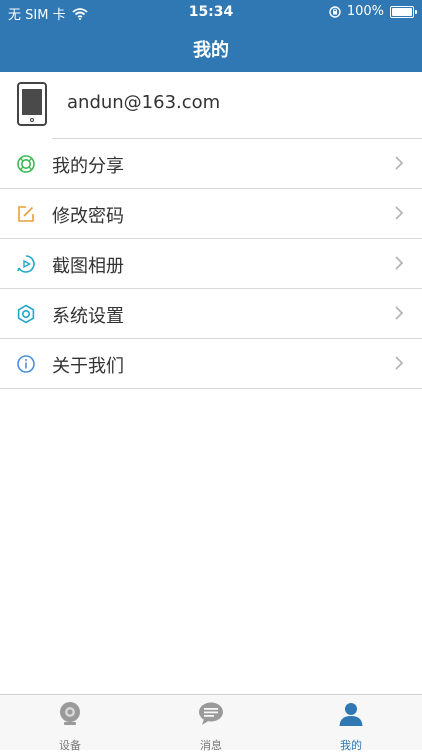 The height and width of the screenshot is (753, 422). What do you see at coordinates (211, 745) in the screenshot?
I see `tab-label-messages: 消息` at bounding box center [211, 745].